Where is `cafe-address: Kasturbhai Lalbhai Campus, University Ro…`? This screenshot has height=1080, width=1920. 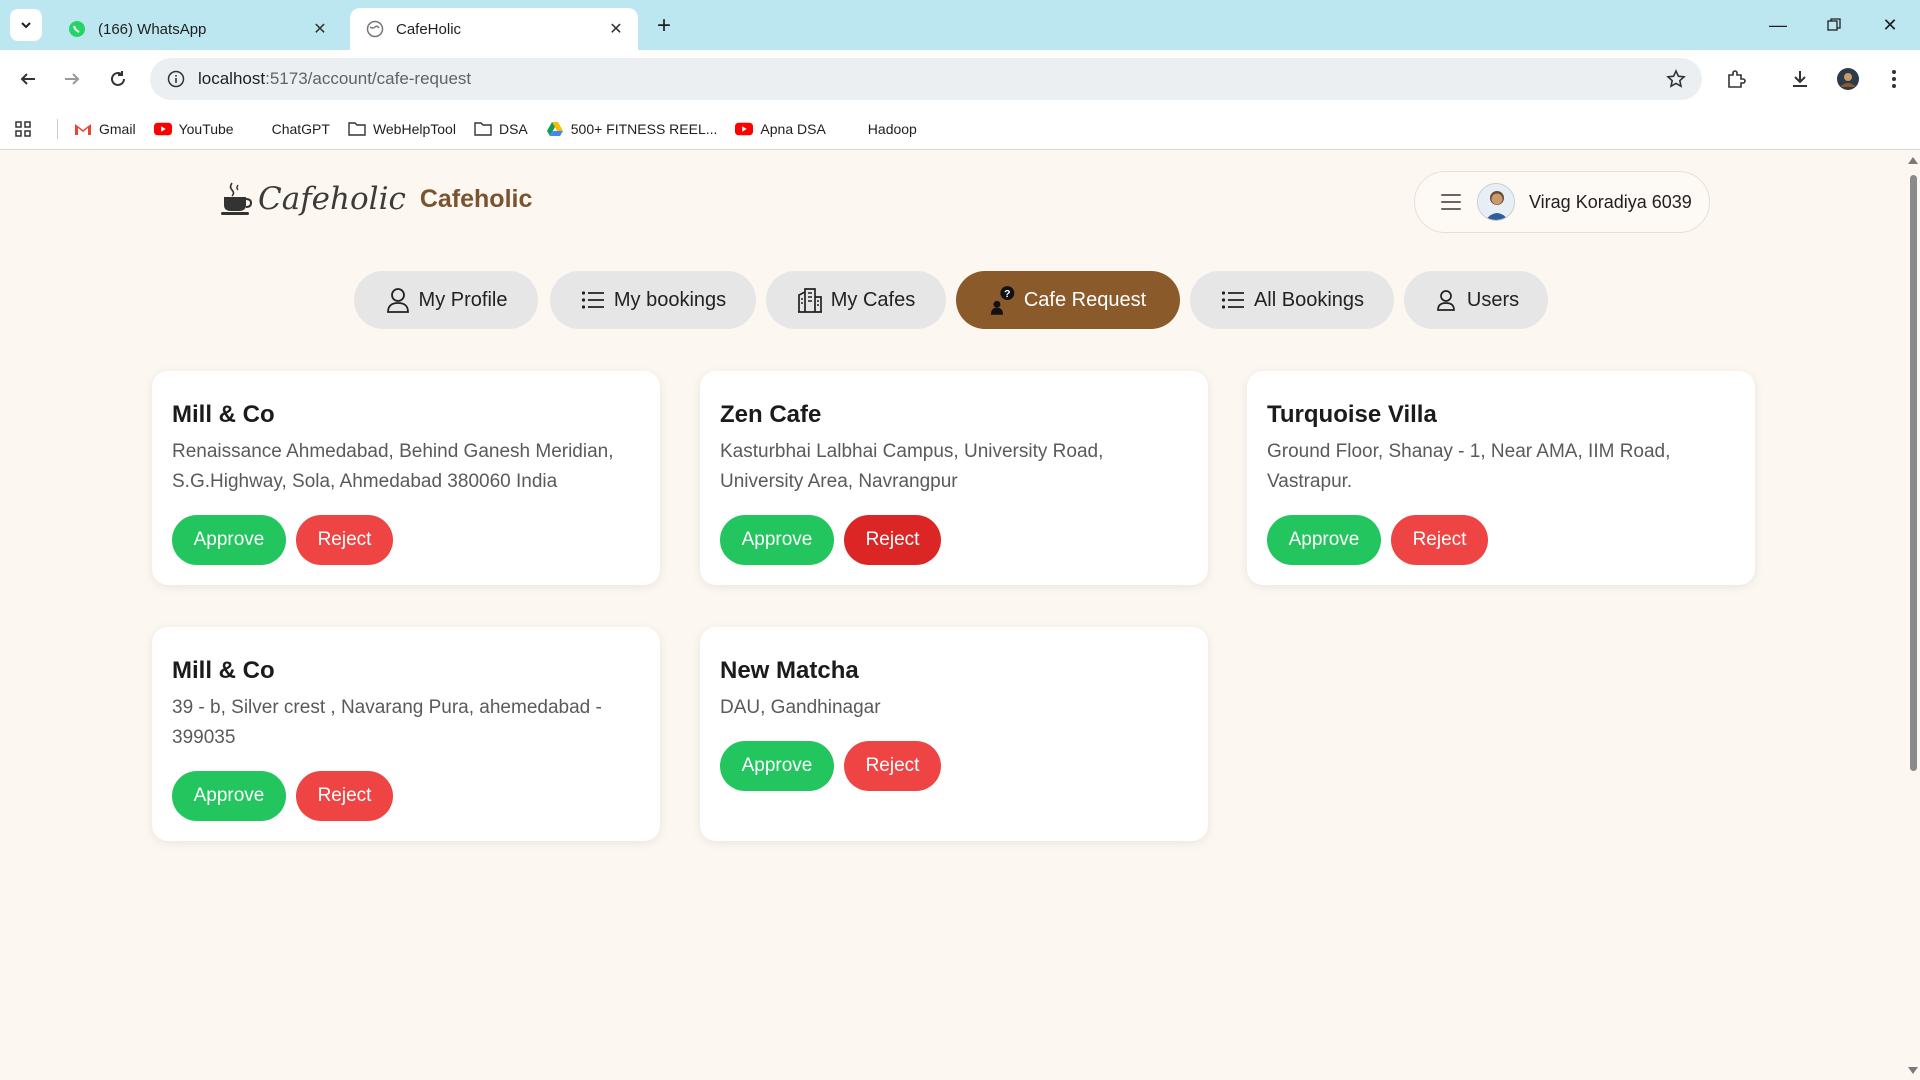
cafe-address: Kasturbhai Lalbhai Campus, University Ro… is located at coordinates (912, 466).